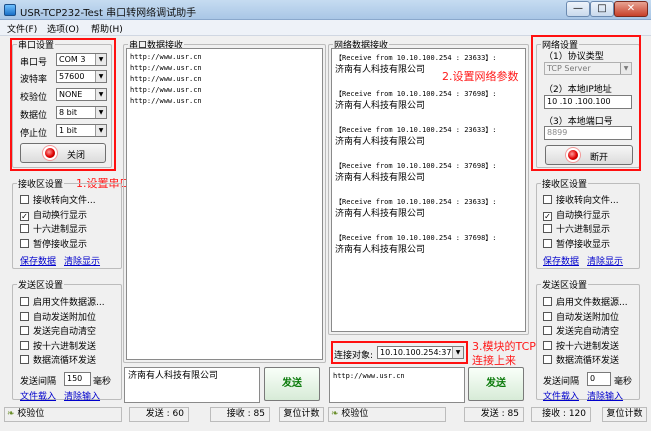  I want to click on close-window-button: ✕, so click(631, 9).